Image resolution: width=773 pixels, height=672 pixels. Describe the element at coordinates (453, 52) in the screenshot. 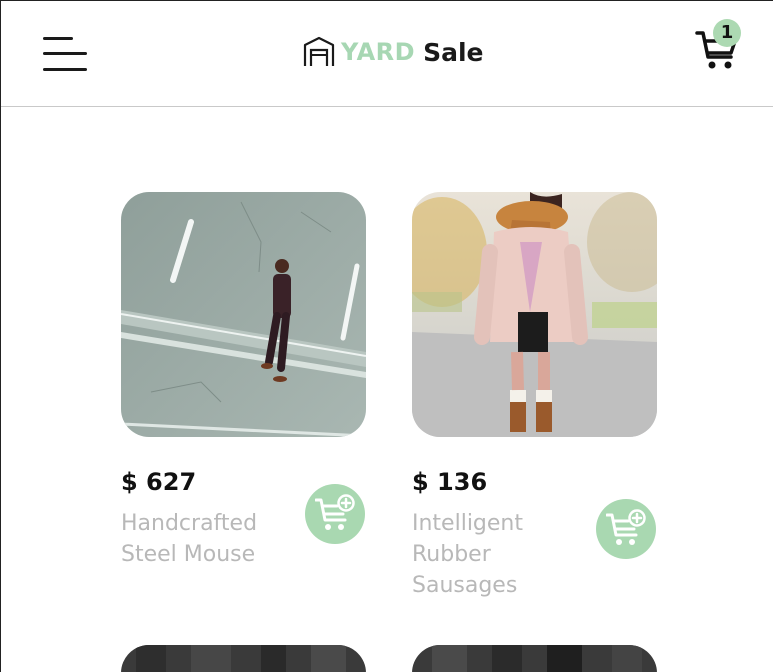

I see `logo-text-secondary: Sale` at that location.